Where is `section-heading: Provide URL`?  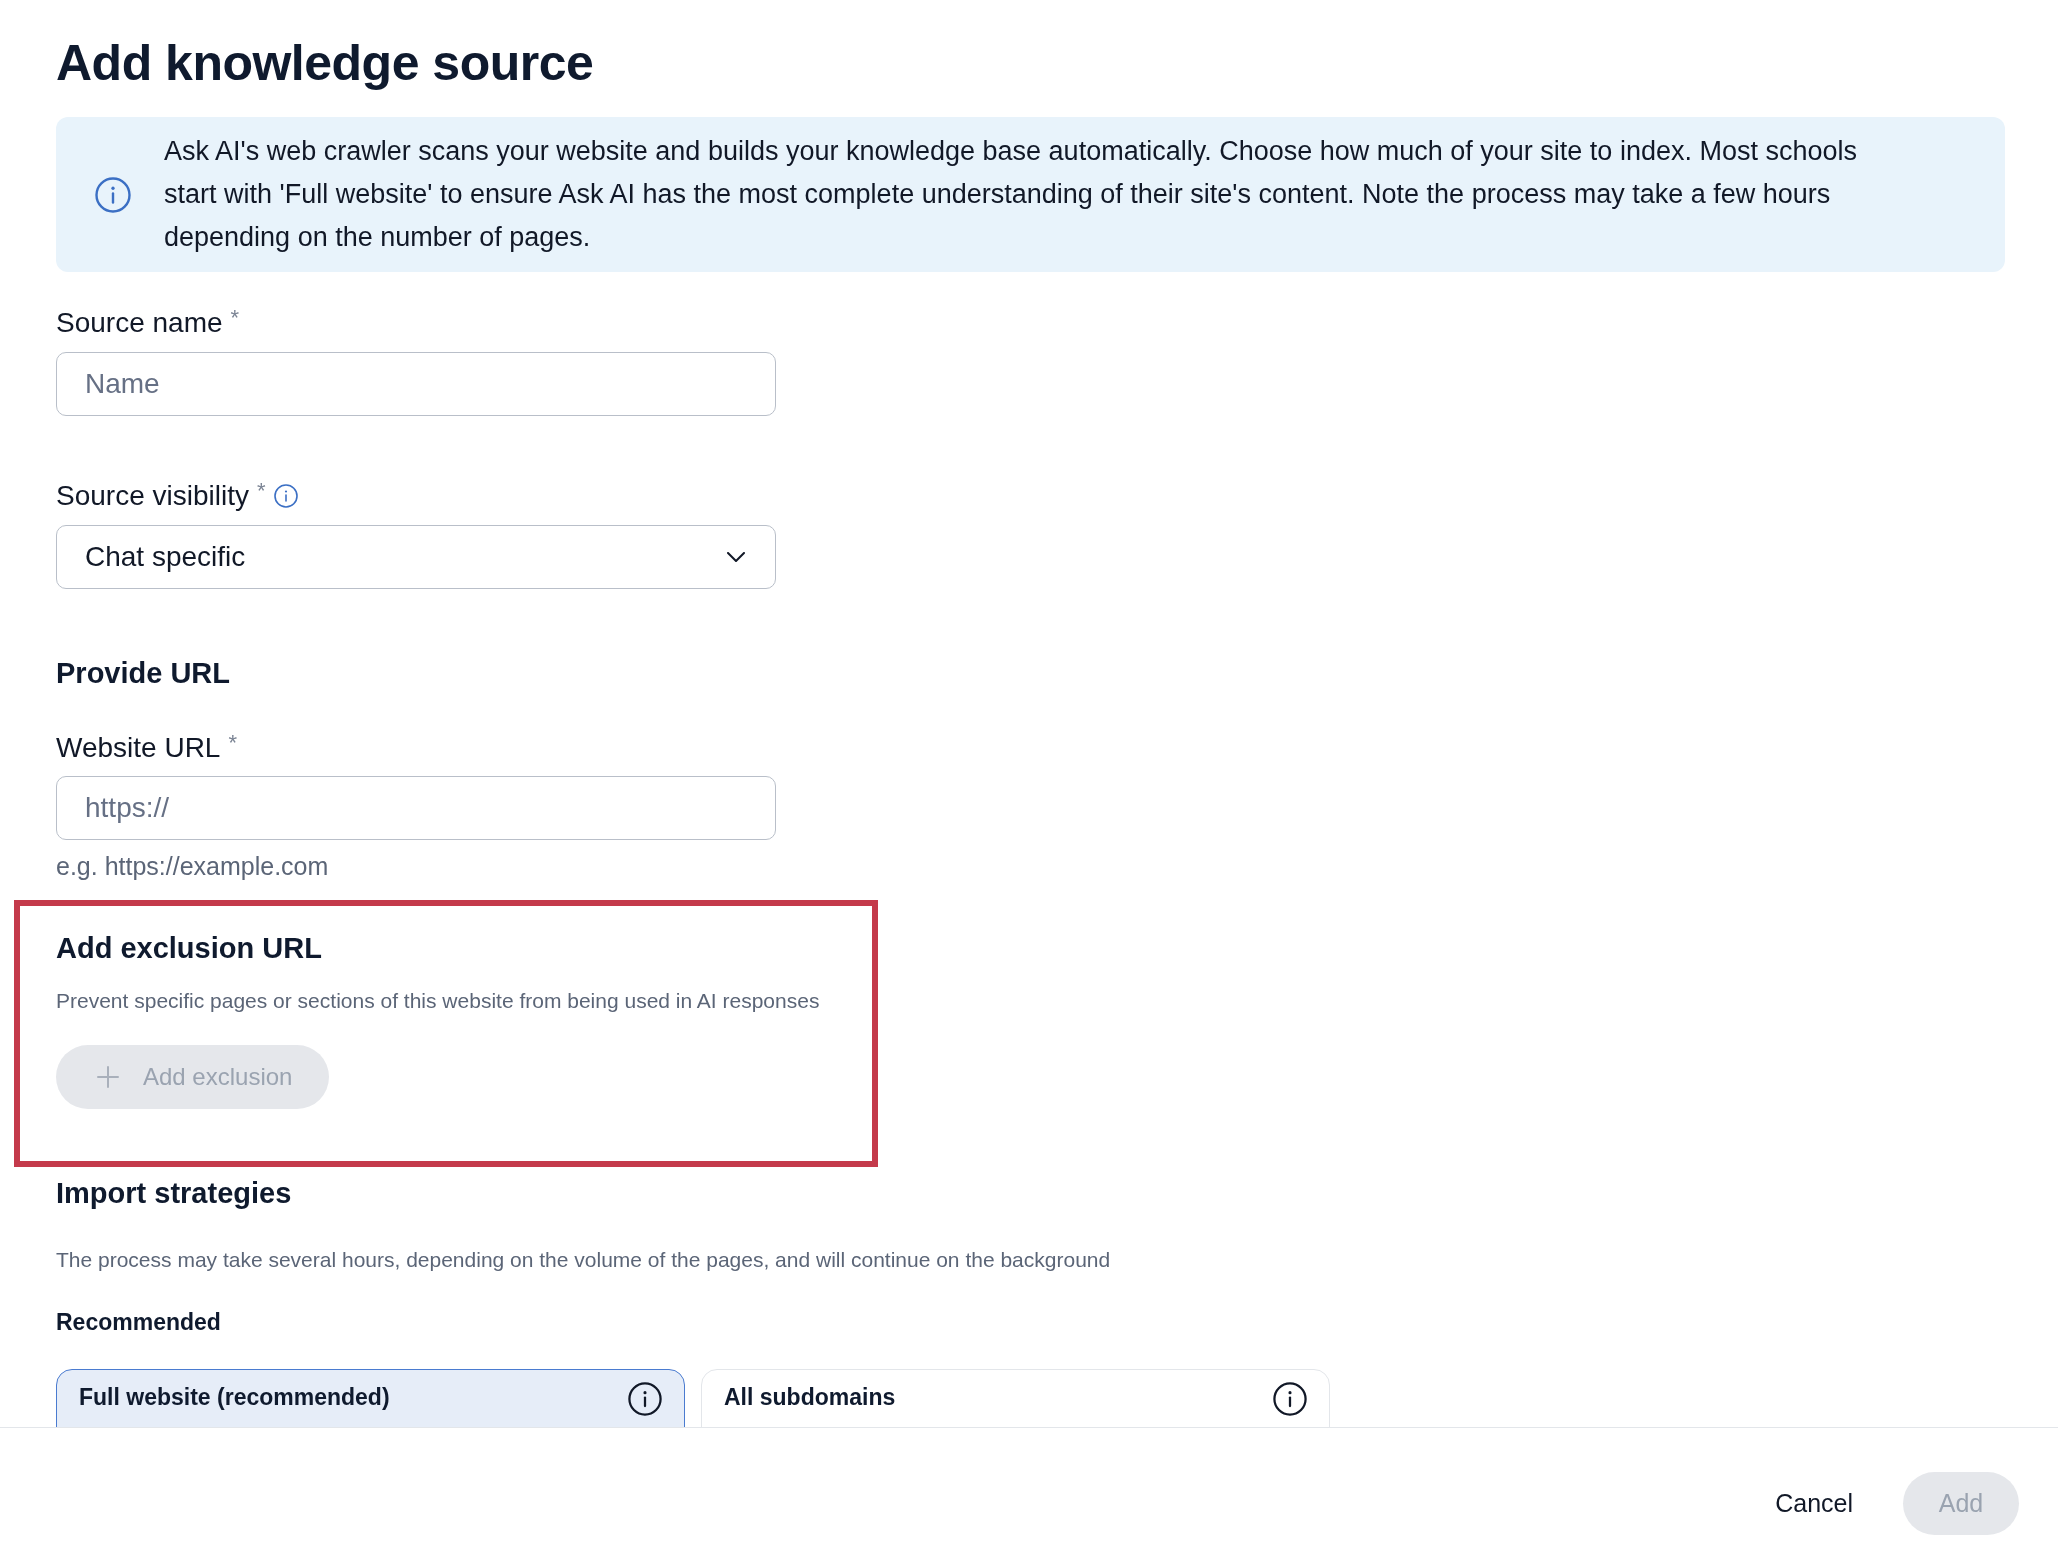
section-heading: Provide URL is located at coordinates (143, 673).